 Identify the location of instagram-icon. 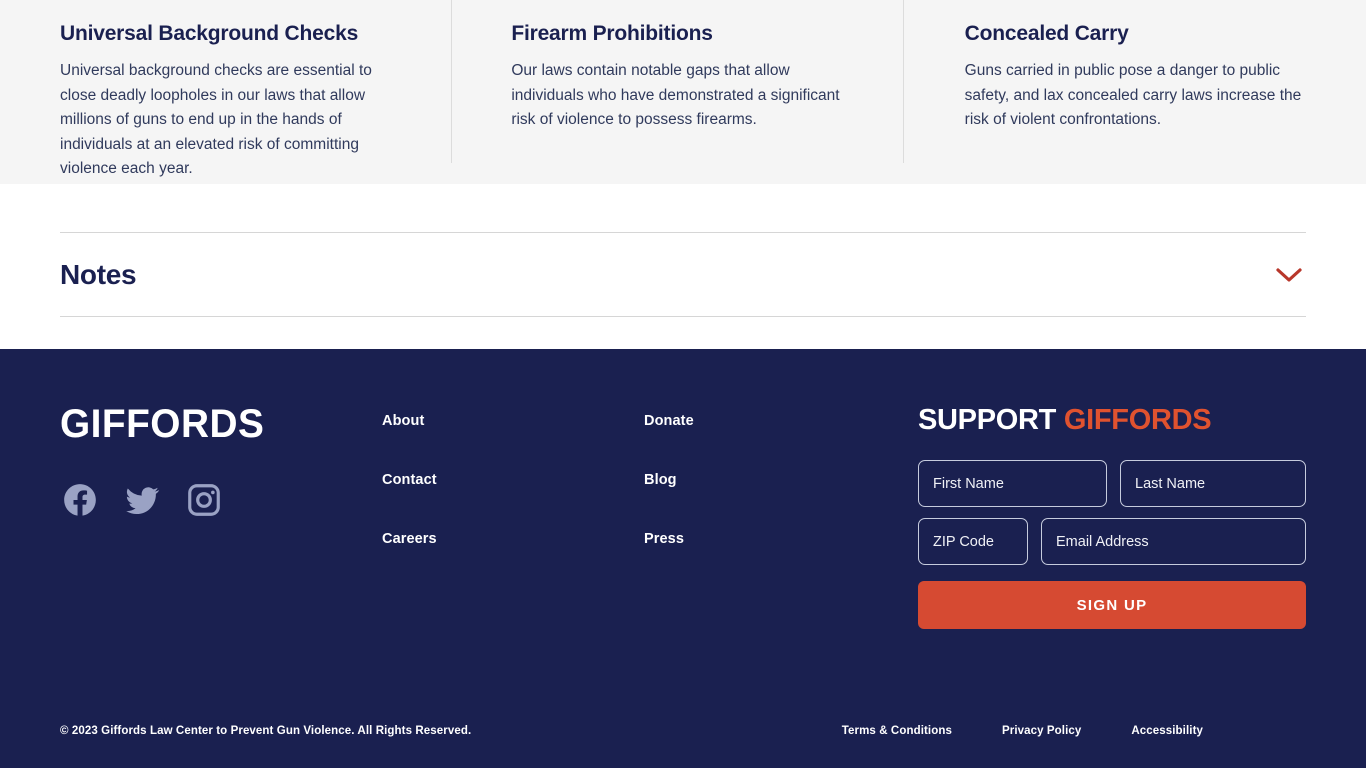
(204, 500).